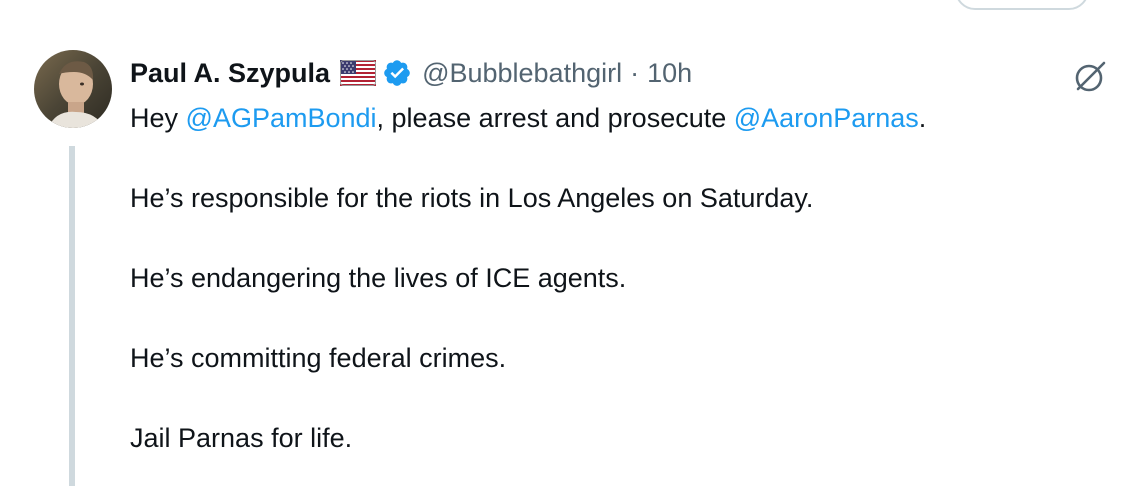 This screenshot has height=486, width=1128. Describe the element at coordinates (281, 118) in the screenshot. I see `mention-link-agpambondi: @AGPamBondi` at that location.